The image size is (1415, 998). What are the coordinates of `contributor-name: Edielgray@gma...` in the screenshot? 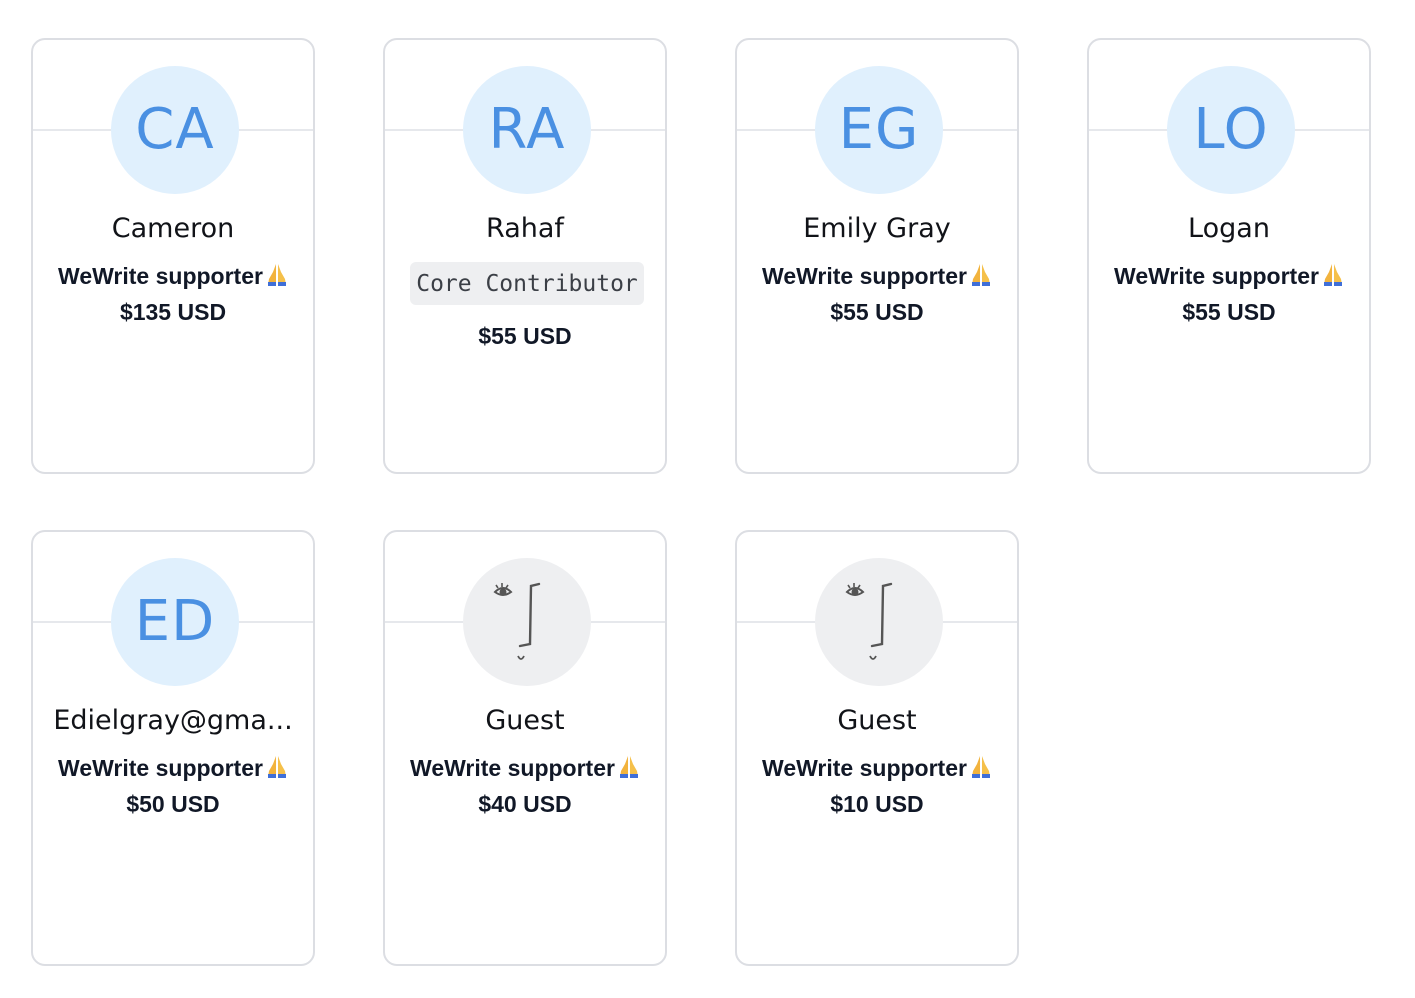 It's located at (173, 720).